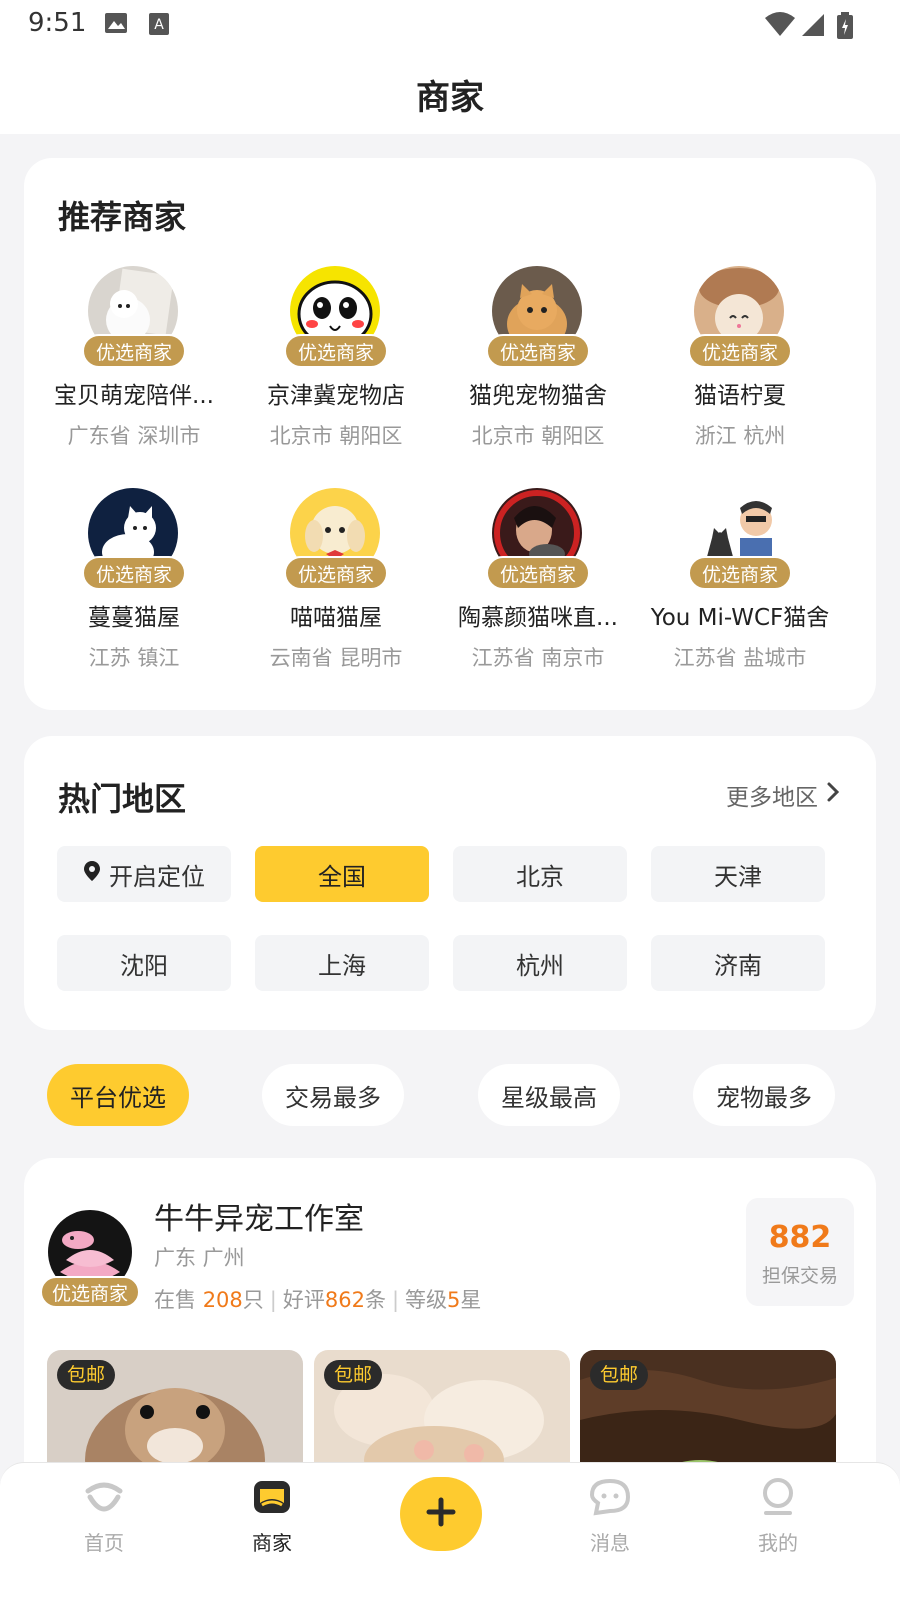 This screenshot has width=900, height=1600. What do you see at coordinates (333, 1095) in the screenshot?
I see `sort-tab-most-trades: 交易最多` at bounding box center [333, 1095].